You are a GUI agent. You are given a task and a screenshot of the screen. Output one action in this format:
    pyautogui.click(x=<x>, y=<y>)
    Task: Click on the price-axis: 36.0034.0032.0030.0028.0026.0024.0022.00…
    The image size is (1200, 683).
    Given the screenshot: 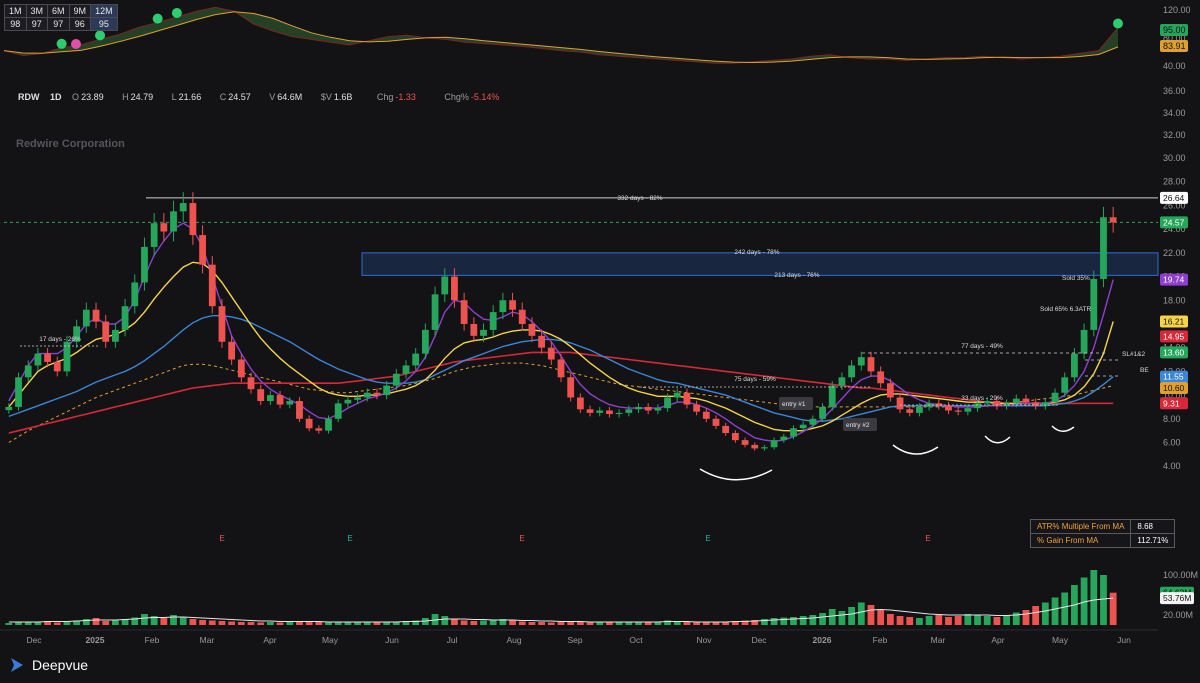 What is the action you would take?
    pyautogui.click(x=1174, y=278)
    